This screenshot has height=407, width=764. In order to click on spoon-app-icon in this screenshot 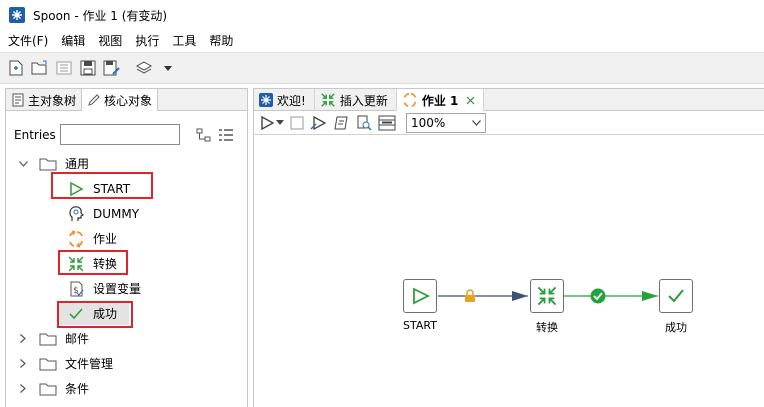, I will do `click(17, 15)`.